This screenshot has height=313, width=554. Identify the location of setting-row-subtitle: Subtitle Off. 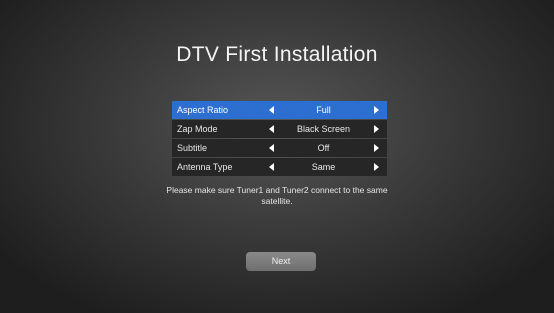
(279, 148).